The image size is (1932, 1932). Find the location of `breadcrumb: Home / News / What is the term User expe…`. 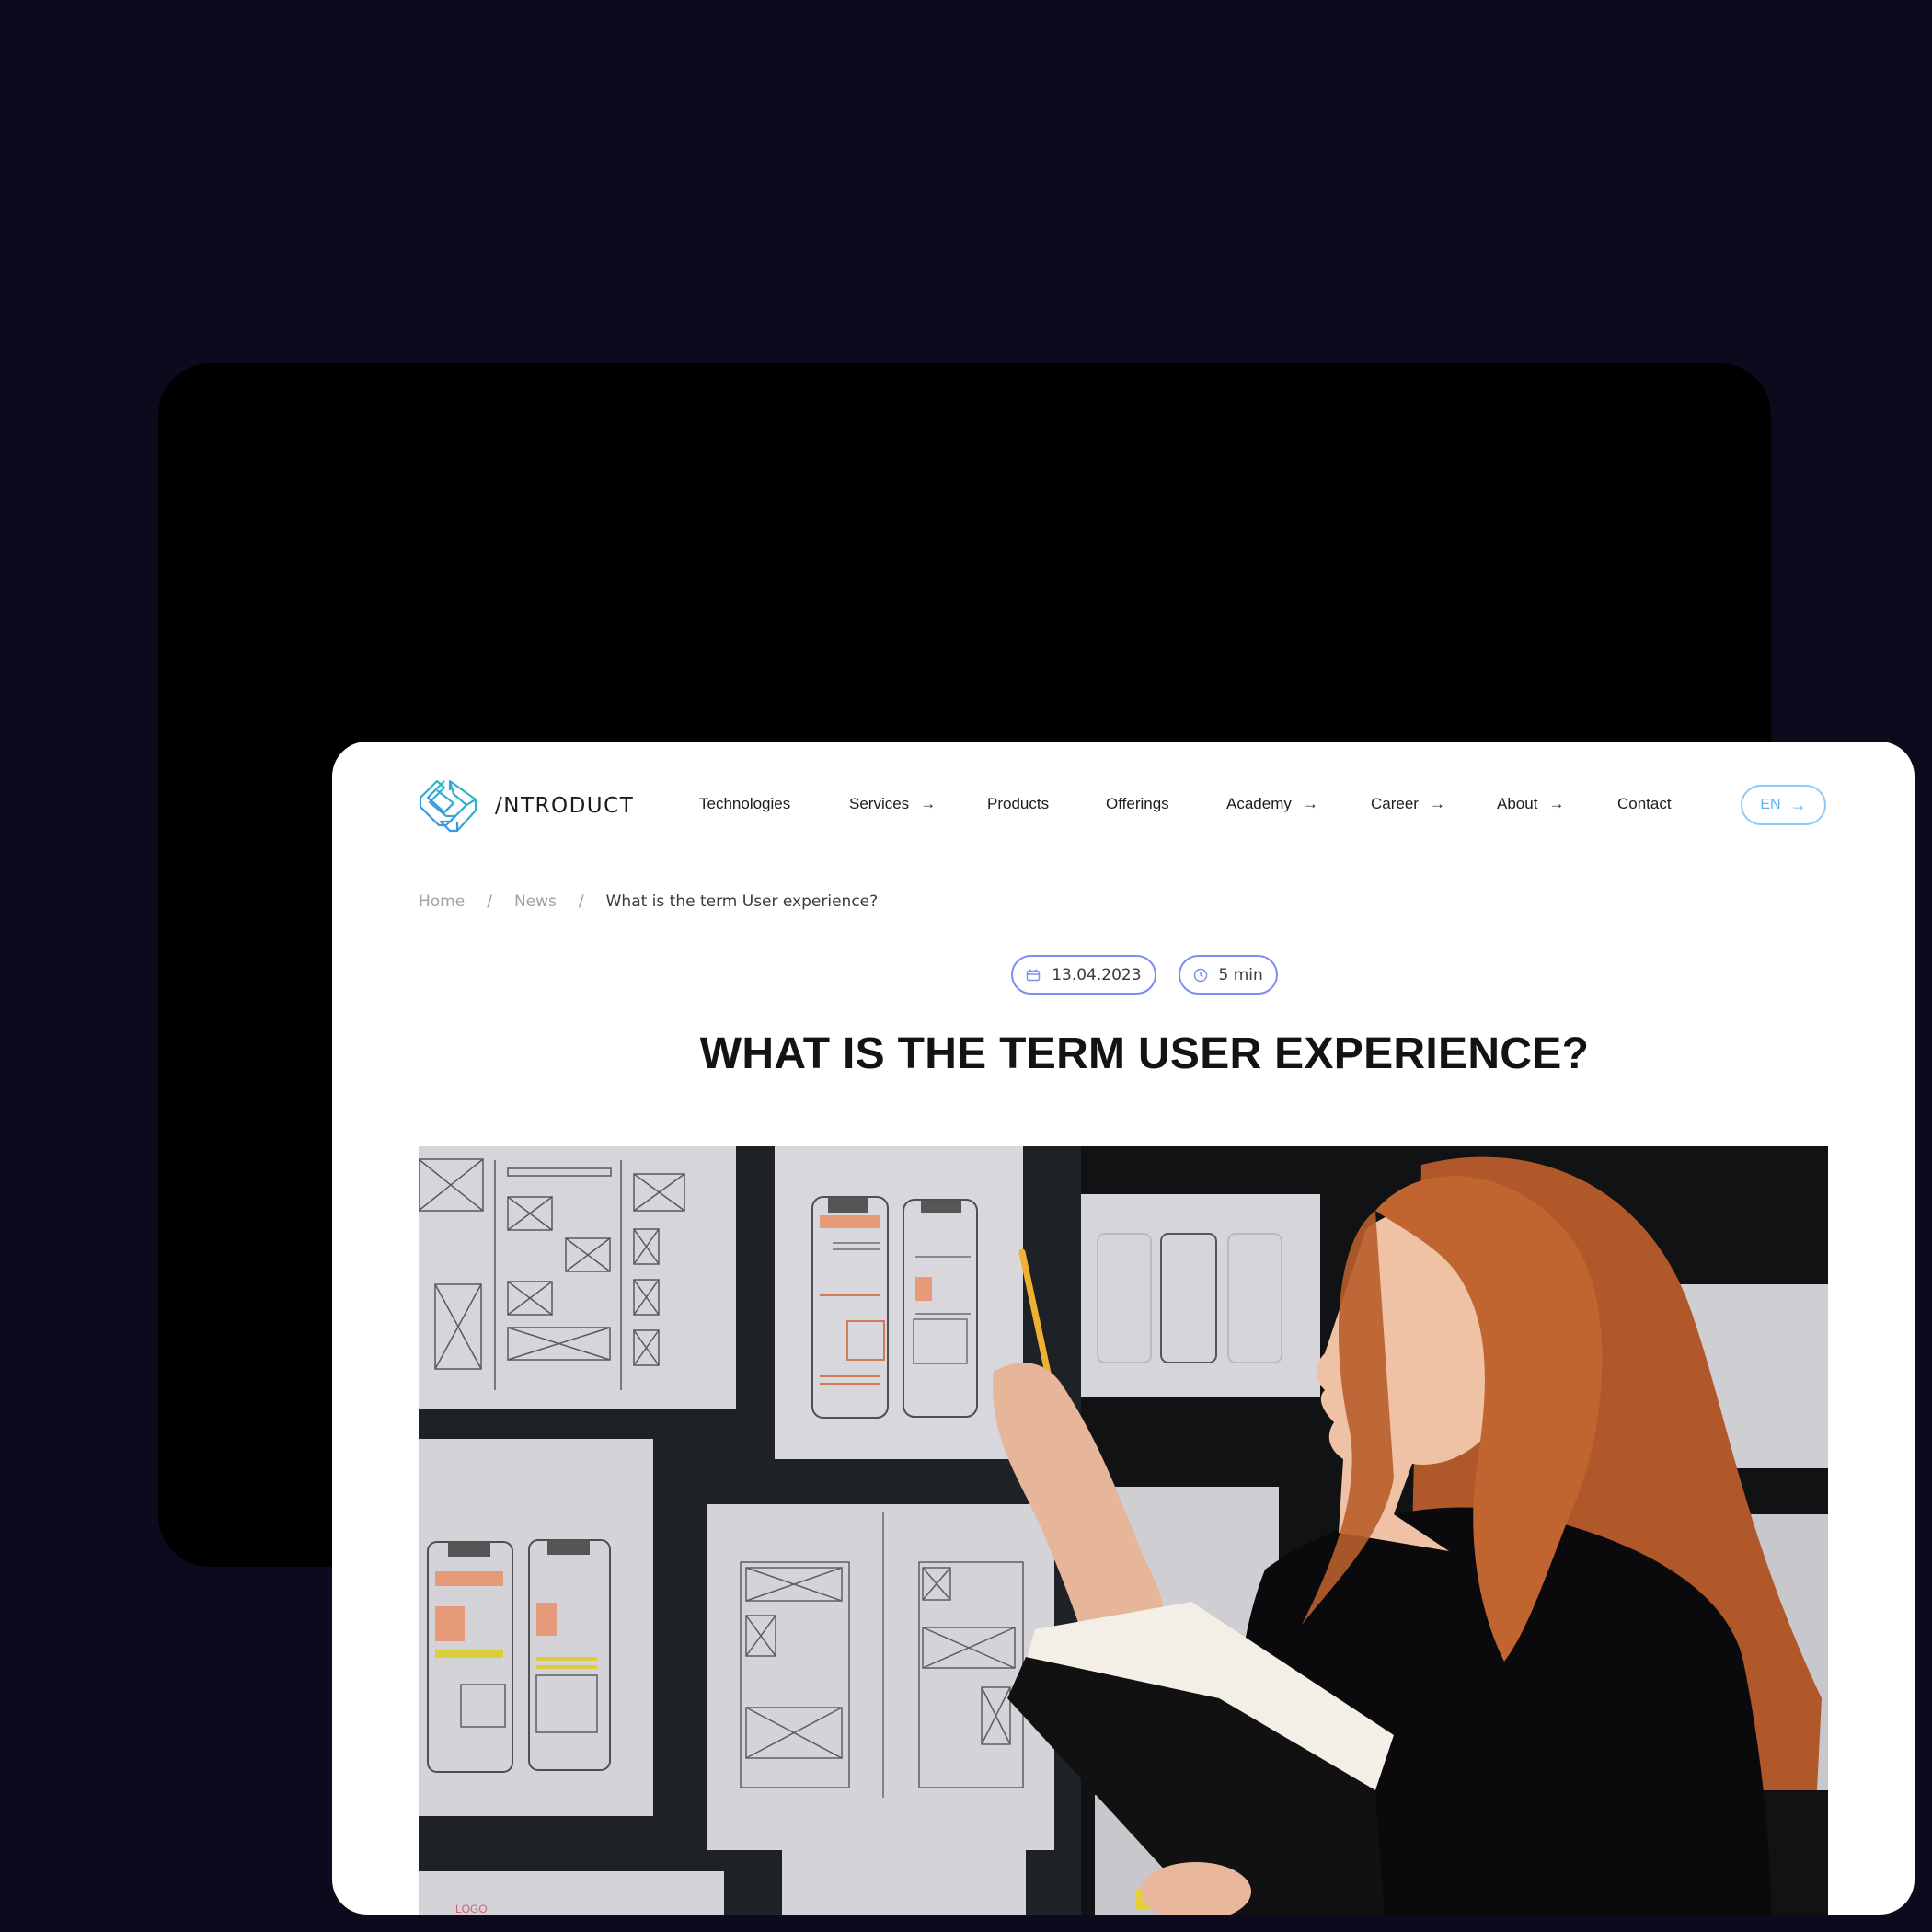

breadcrumb: Home / News / What is the term User expe… is located at coordinates (648, 901).